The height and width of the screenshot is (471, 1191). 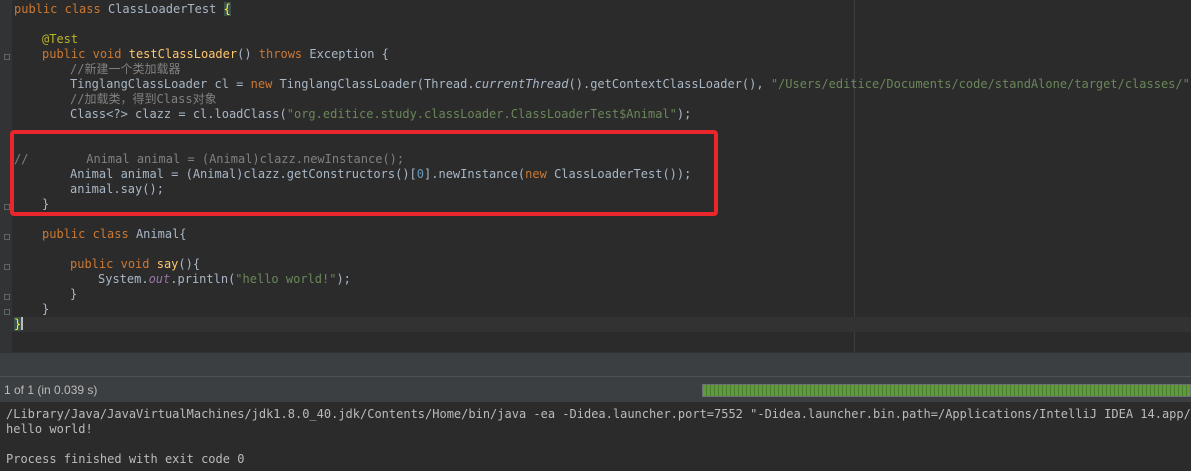 I want to click on run-status-bar: 1 of 1 (in 0.039 s), so click(x=595, y=389).